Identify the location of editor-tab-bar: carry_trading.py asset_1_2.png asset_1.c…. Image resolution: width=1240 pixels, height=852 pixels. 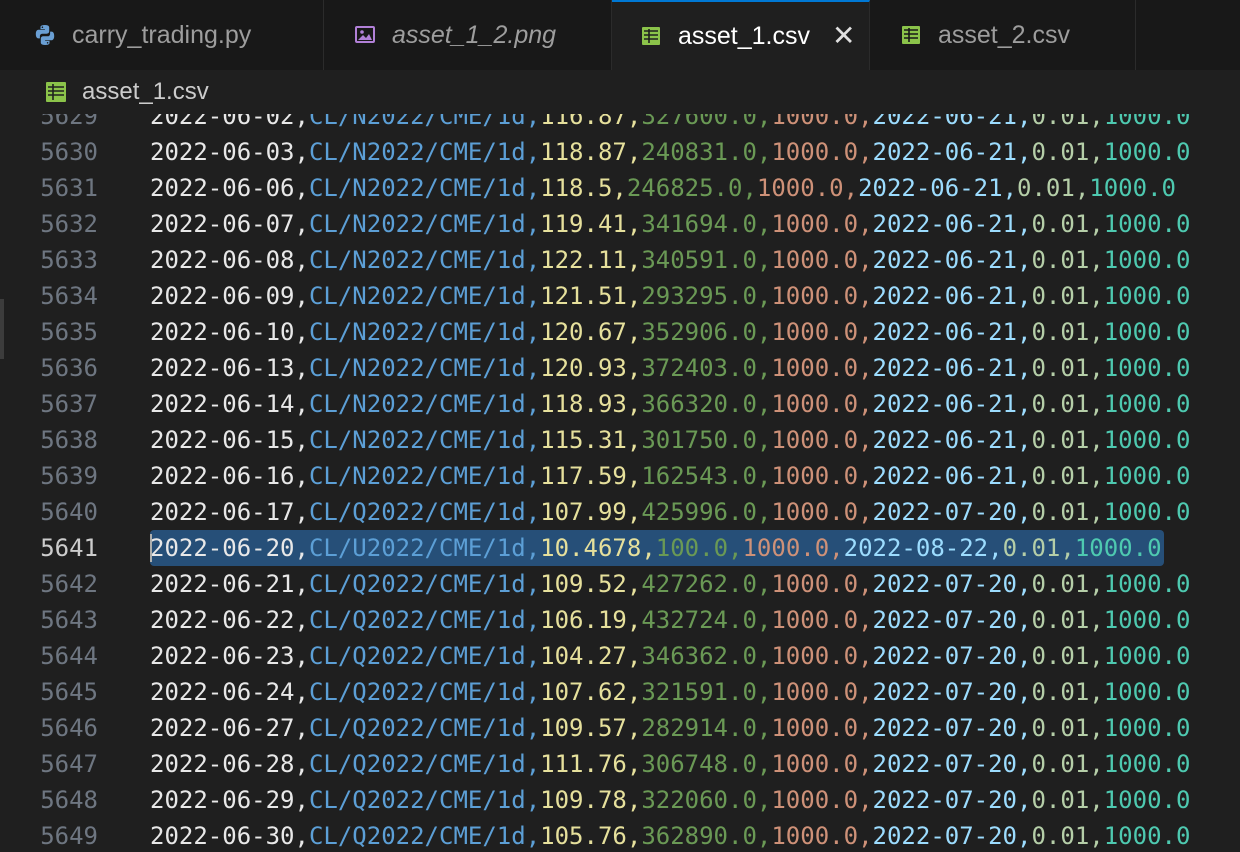
(620, 35).